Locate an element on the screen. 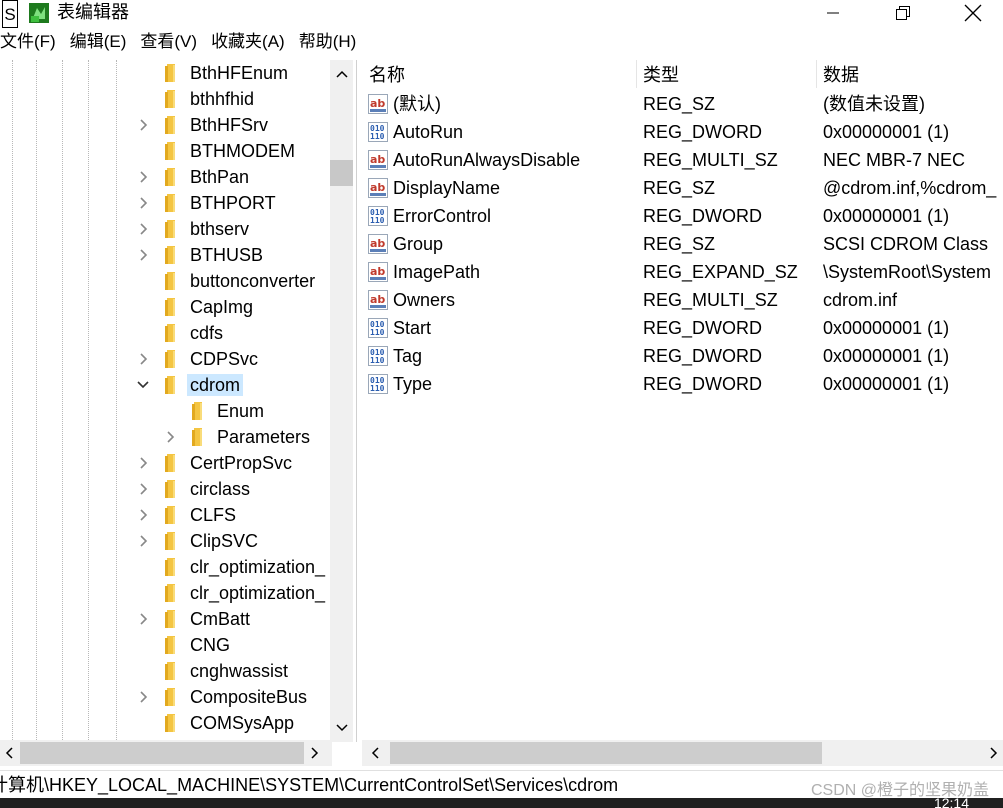 This screenshot has height=808, width=1003. svg-text: 110 is located at coordinates (377, 220).